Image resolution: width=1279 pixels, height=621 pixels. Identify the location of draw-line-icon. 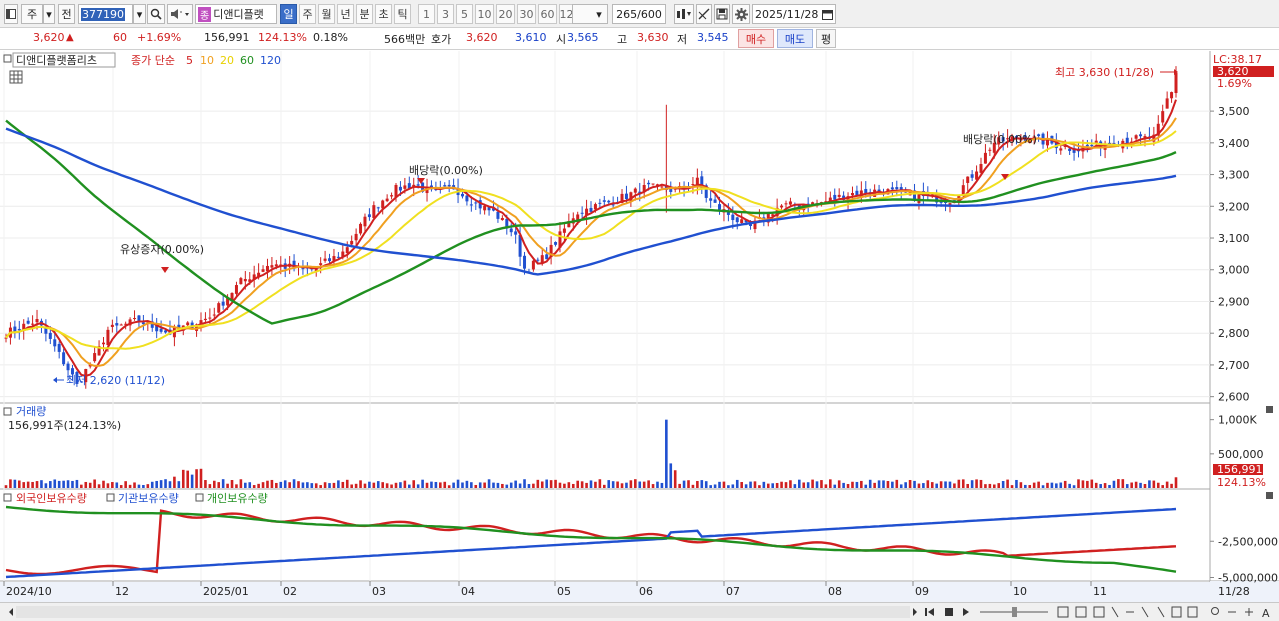
(1145, 612).